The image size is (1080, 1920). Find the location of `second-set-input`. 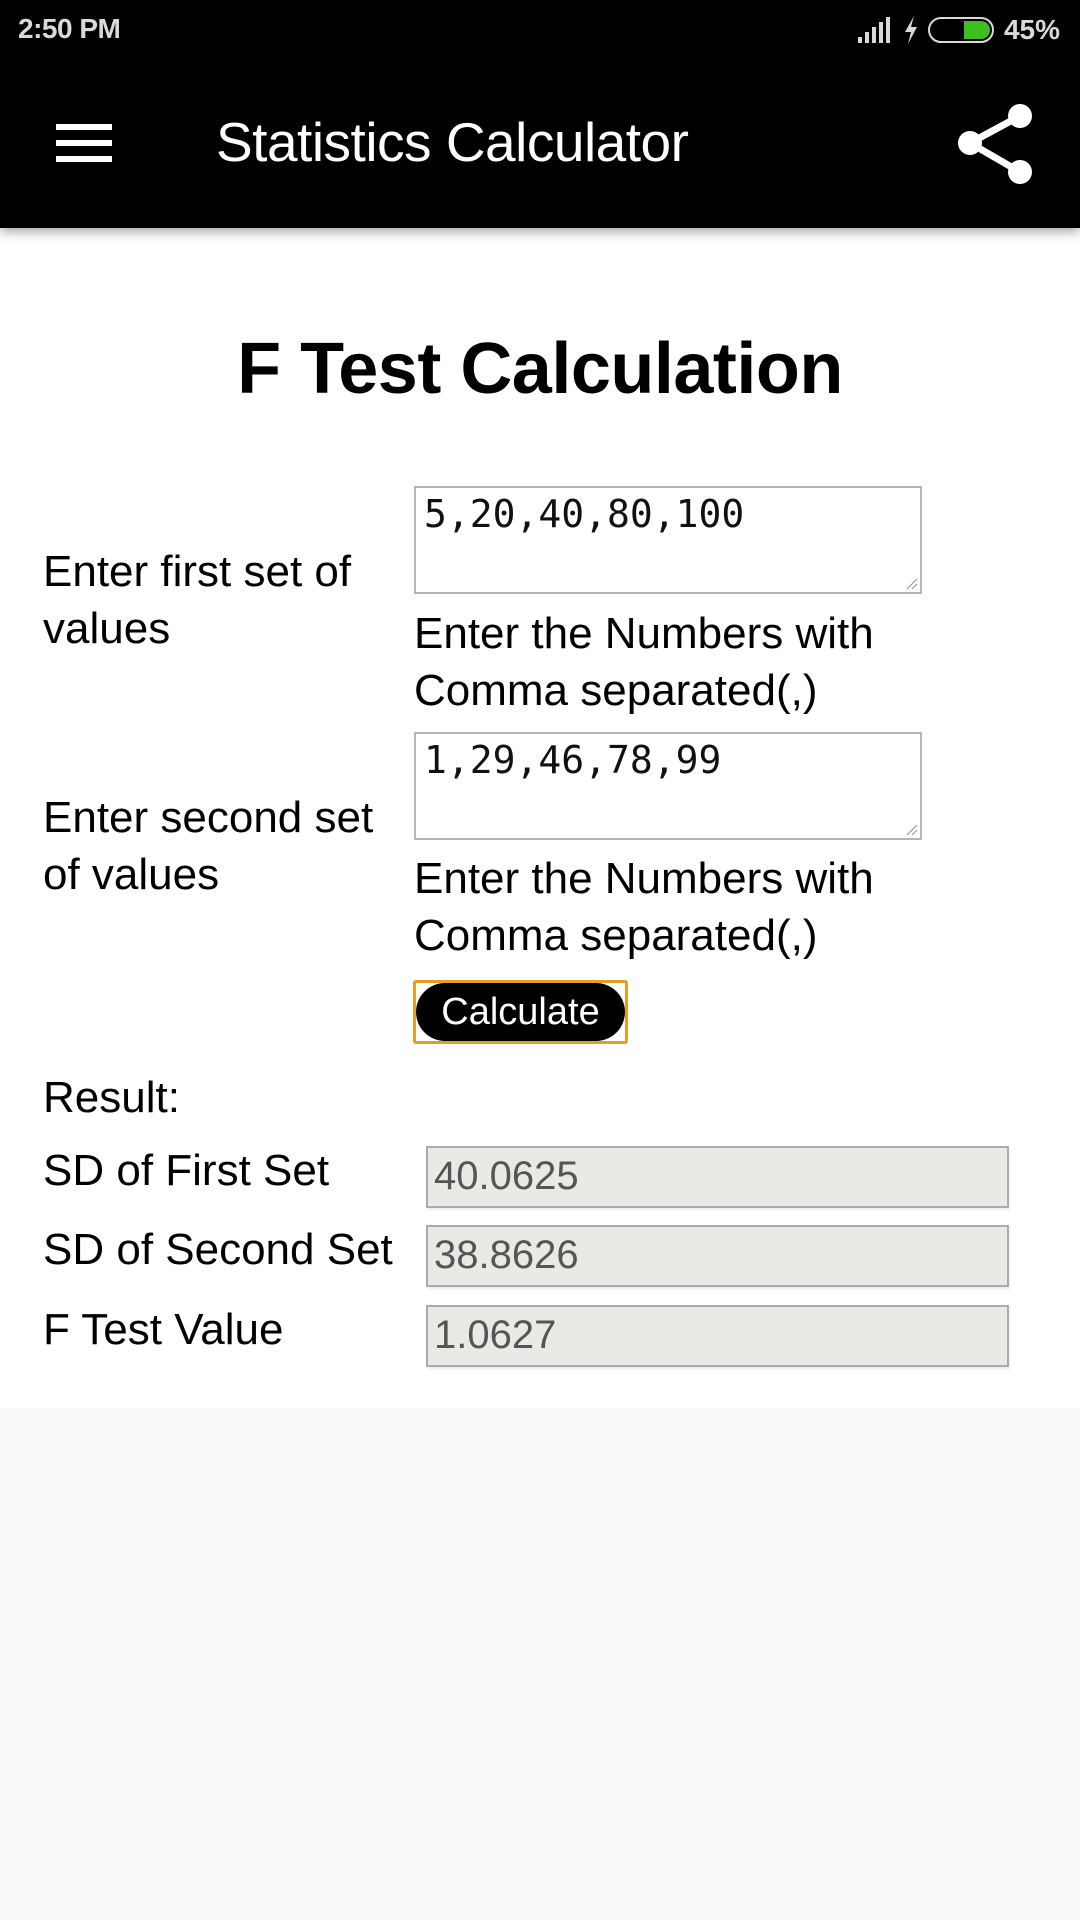

second-set-input is located at coordinates (668, 786).